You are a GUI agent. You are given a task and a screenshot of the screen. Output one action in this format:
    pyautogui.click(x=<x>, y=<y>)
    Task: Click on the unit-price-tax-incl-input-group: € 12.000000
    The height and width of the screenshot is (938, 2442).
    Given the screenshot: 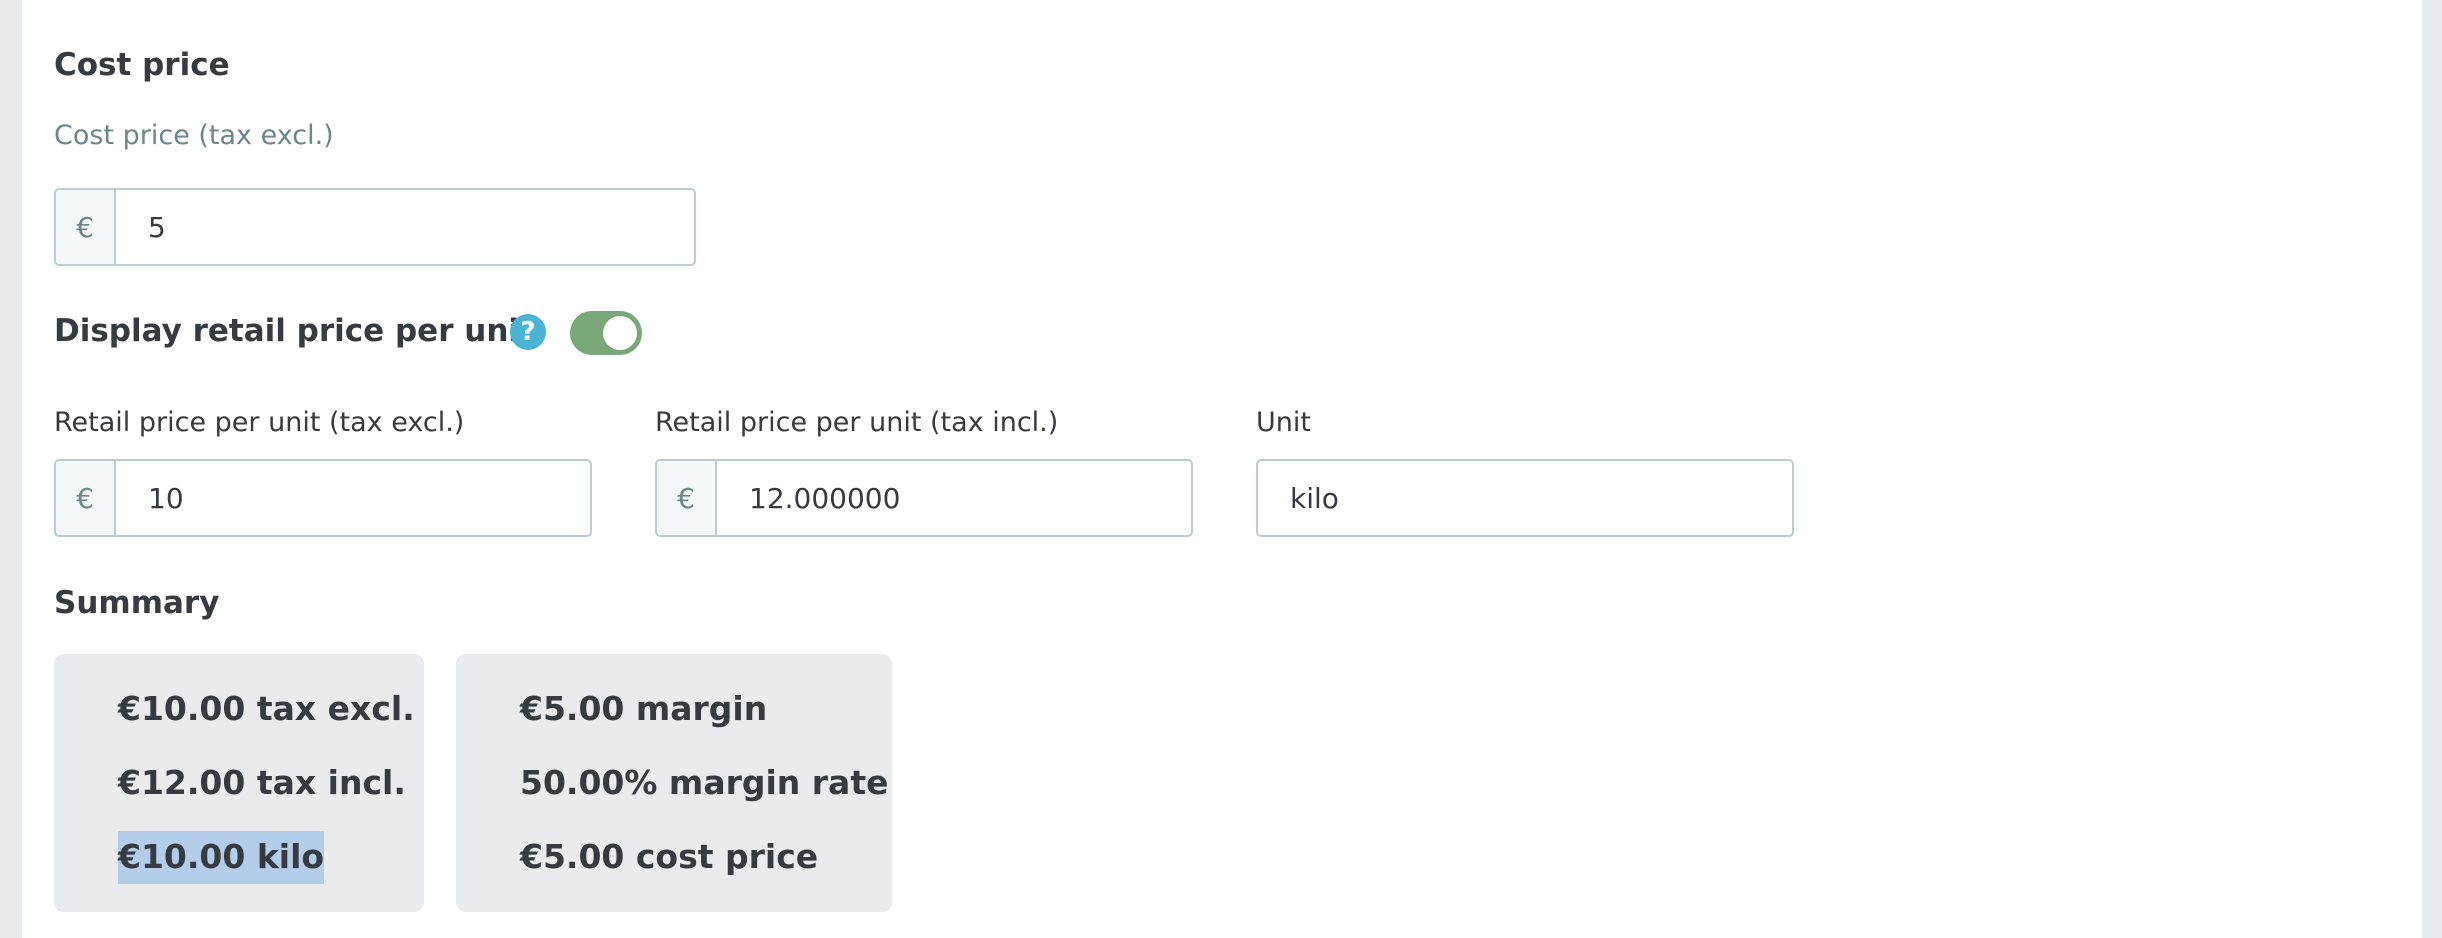 What is the action you would take?
    pyautogui.click(x=924, y=498)
    